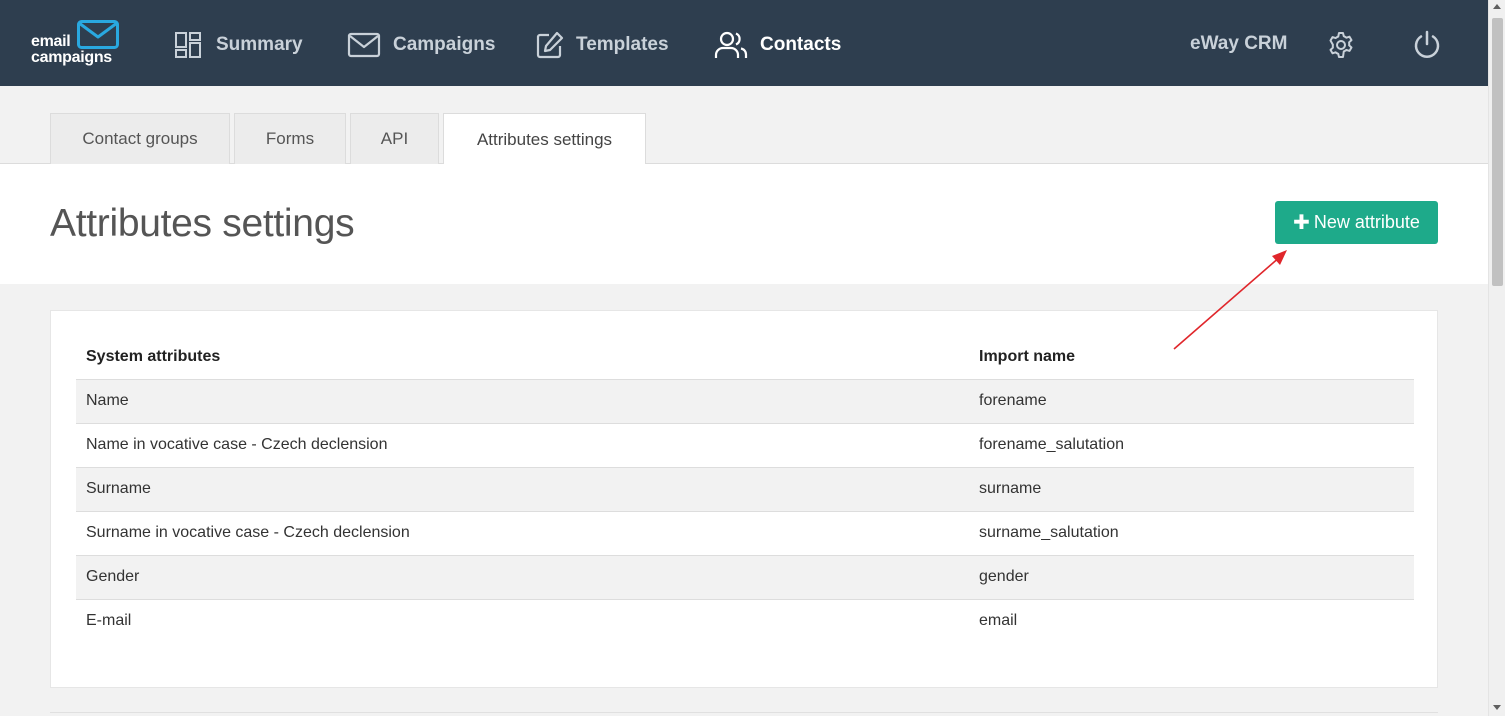  Describe the element at coordinates (1191, 401) in the screenshot. I see `import-name-cell: forename` at that location.